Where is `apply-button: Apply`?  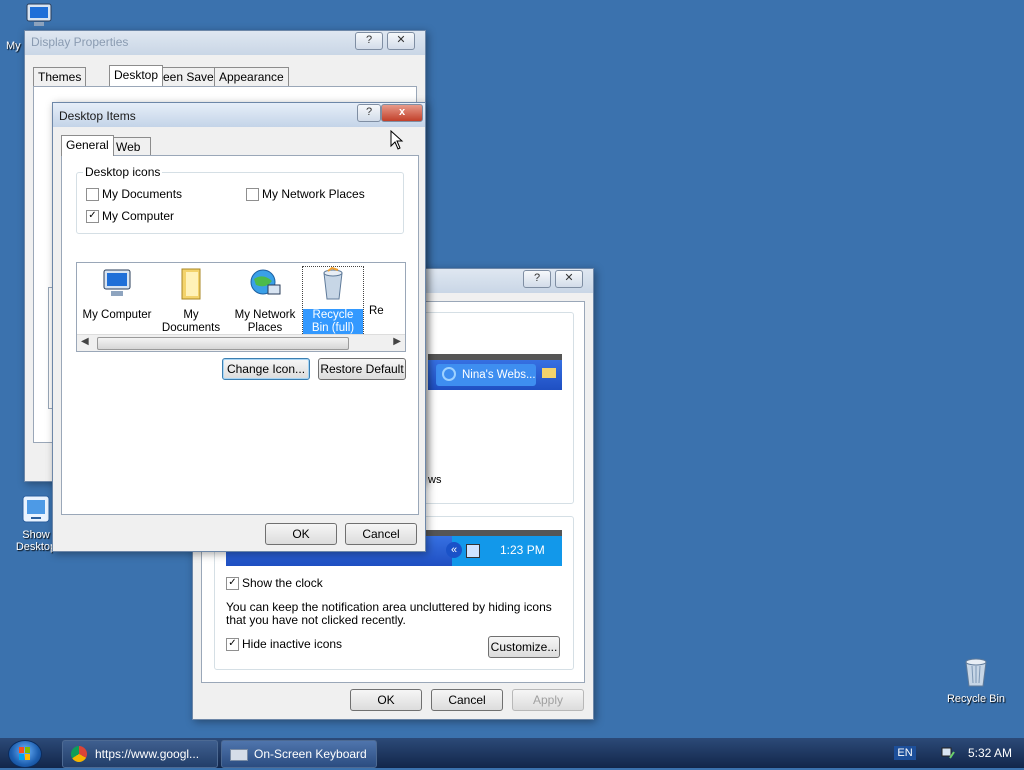
apply-button: Apply is located at coordinates (548, 700).